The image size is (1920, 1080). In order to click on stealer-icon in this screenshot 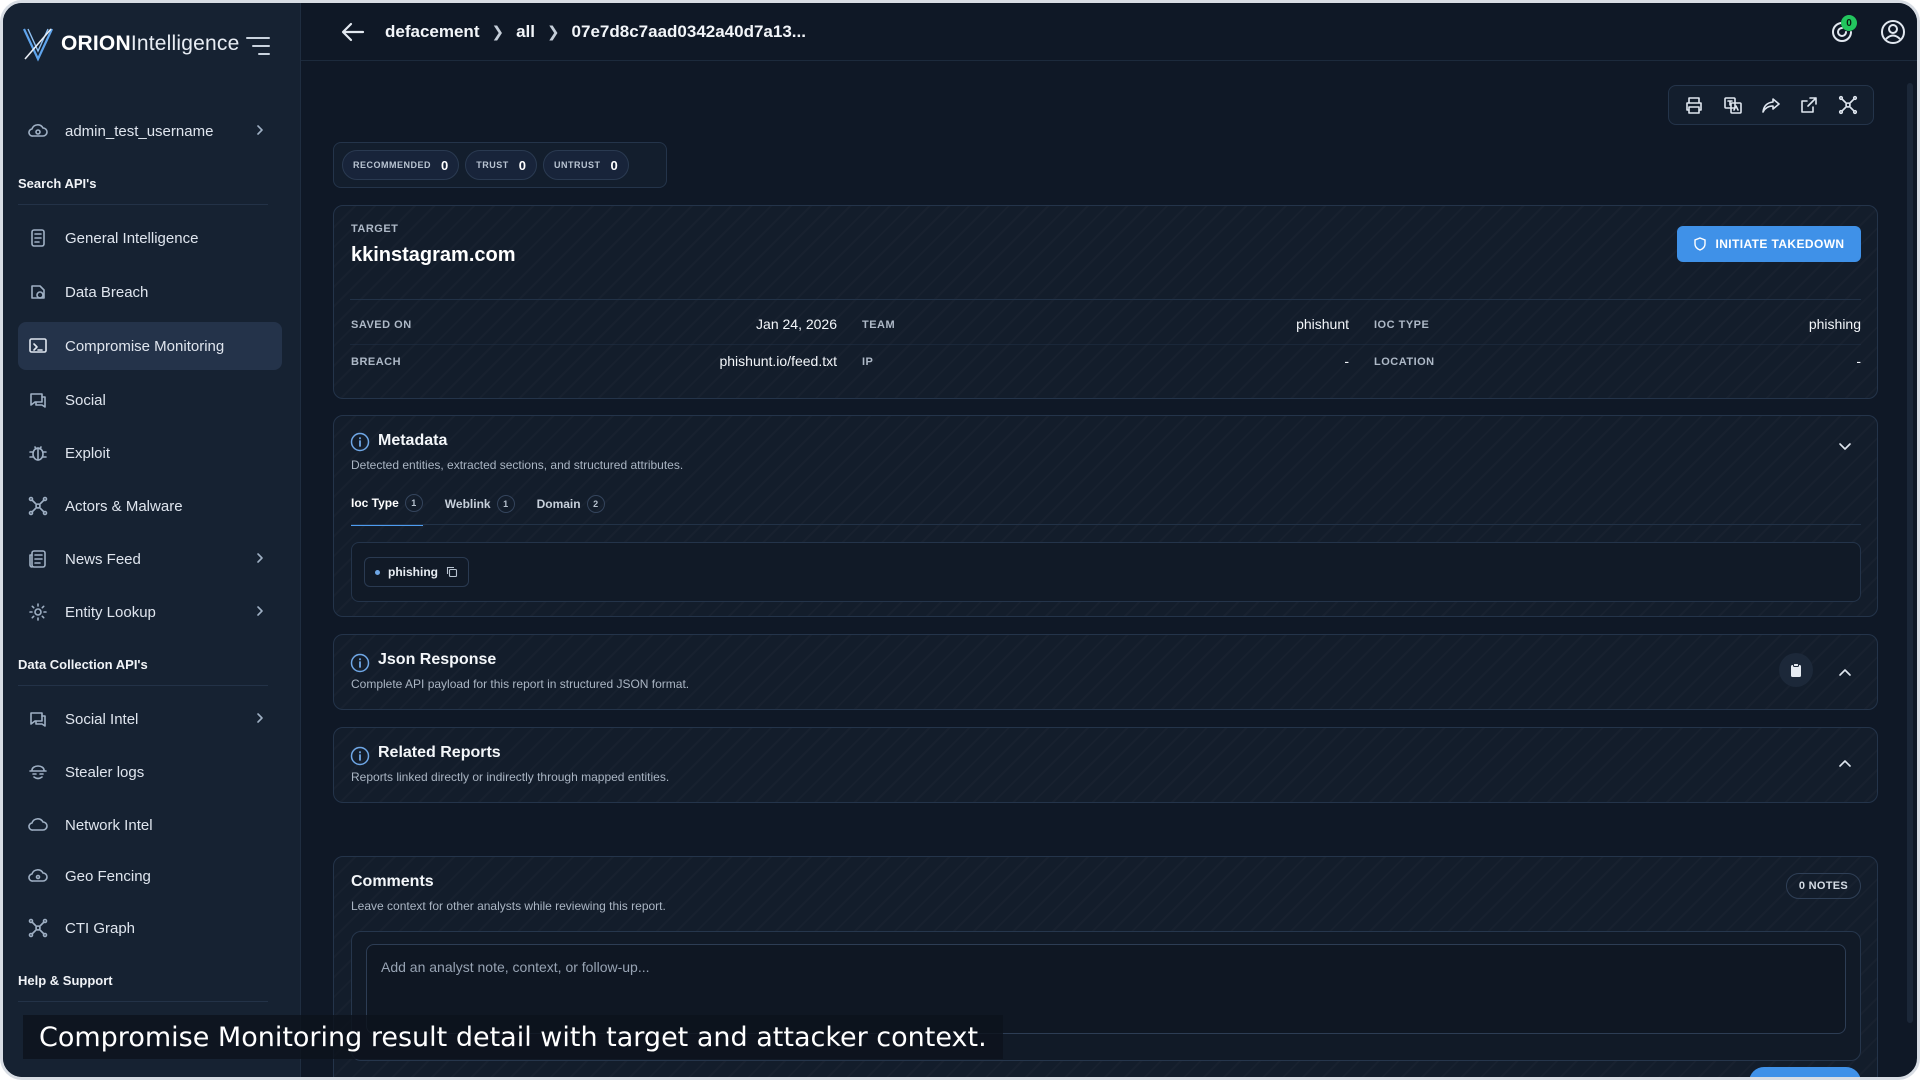, I will do `click(38, 772)`.